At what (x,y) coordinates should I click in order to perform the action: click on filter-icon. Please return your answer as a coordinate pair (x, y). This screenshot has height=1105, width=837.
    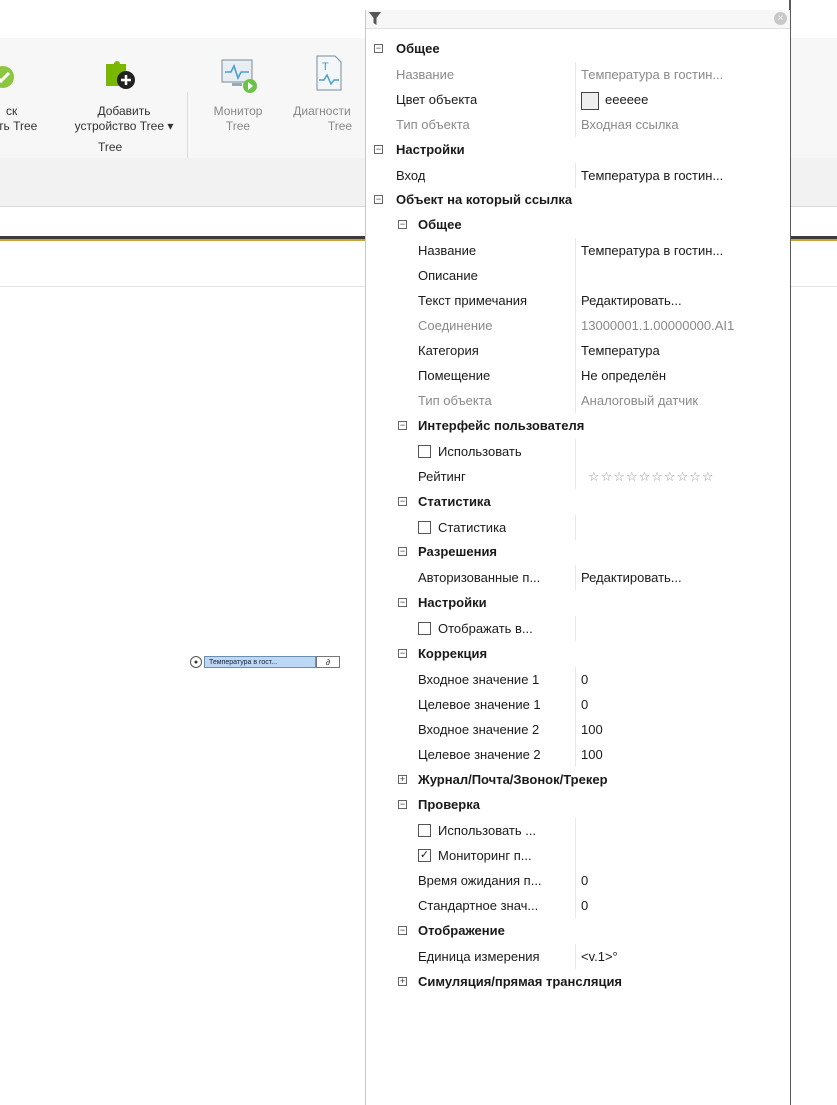
    Looking at the image, I should click on (375, 20).